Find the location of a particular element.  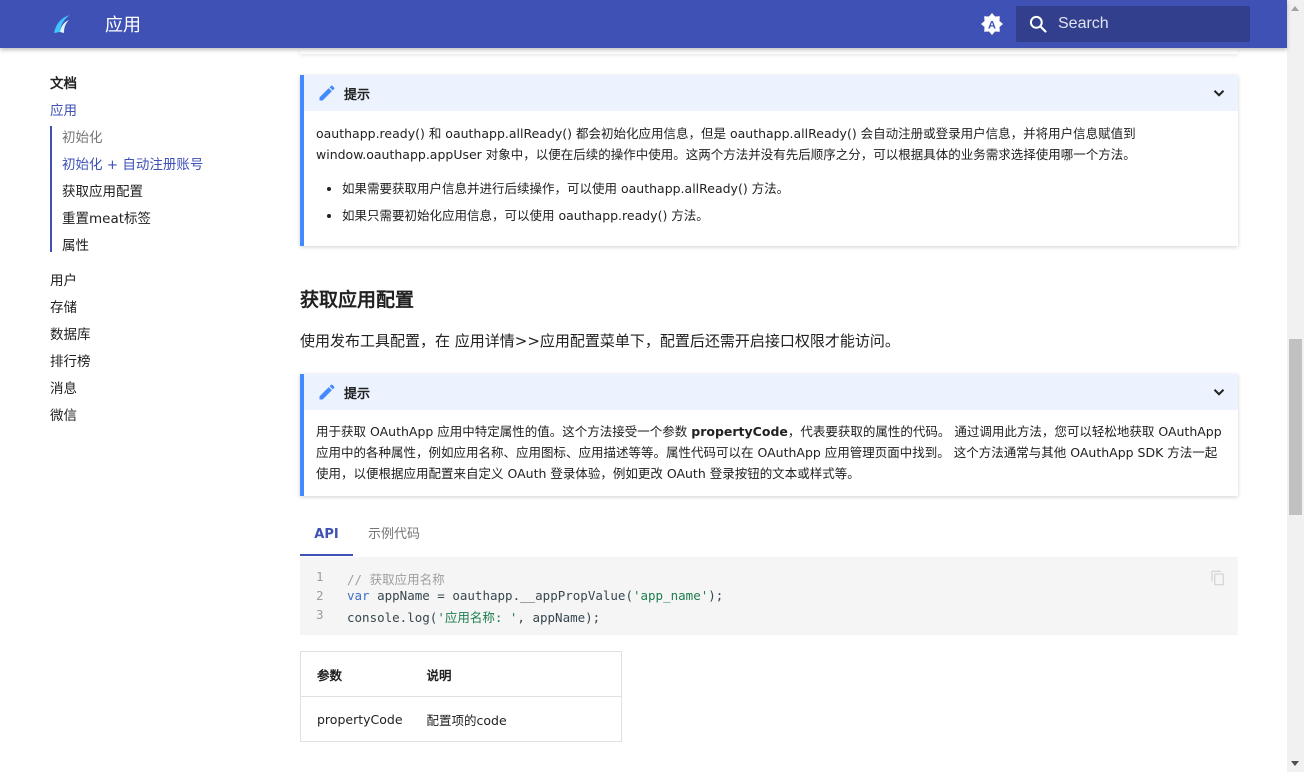

theme-toggle-icon: A is located at coordinates (992, 24).